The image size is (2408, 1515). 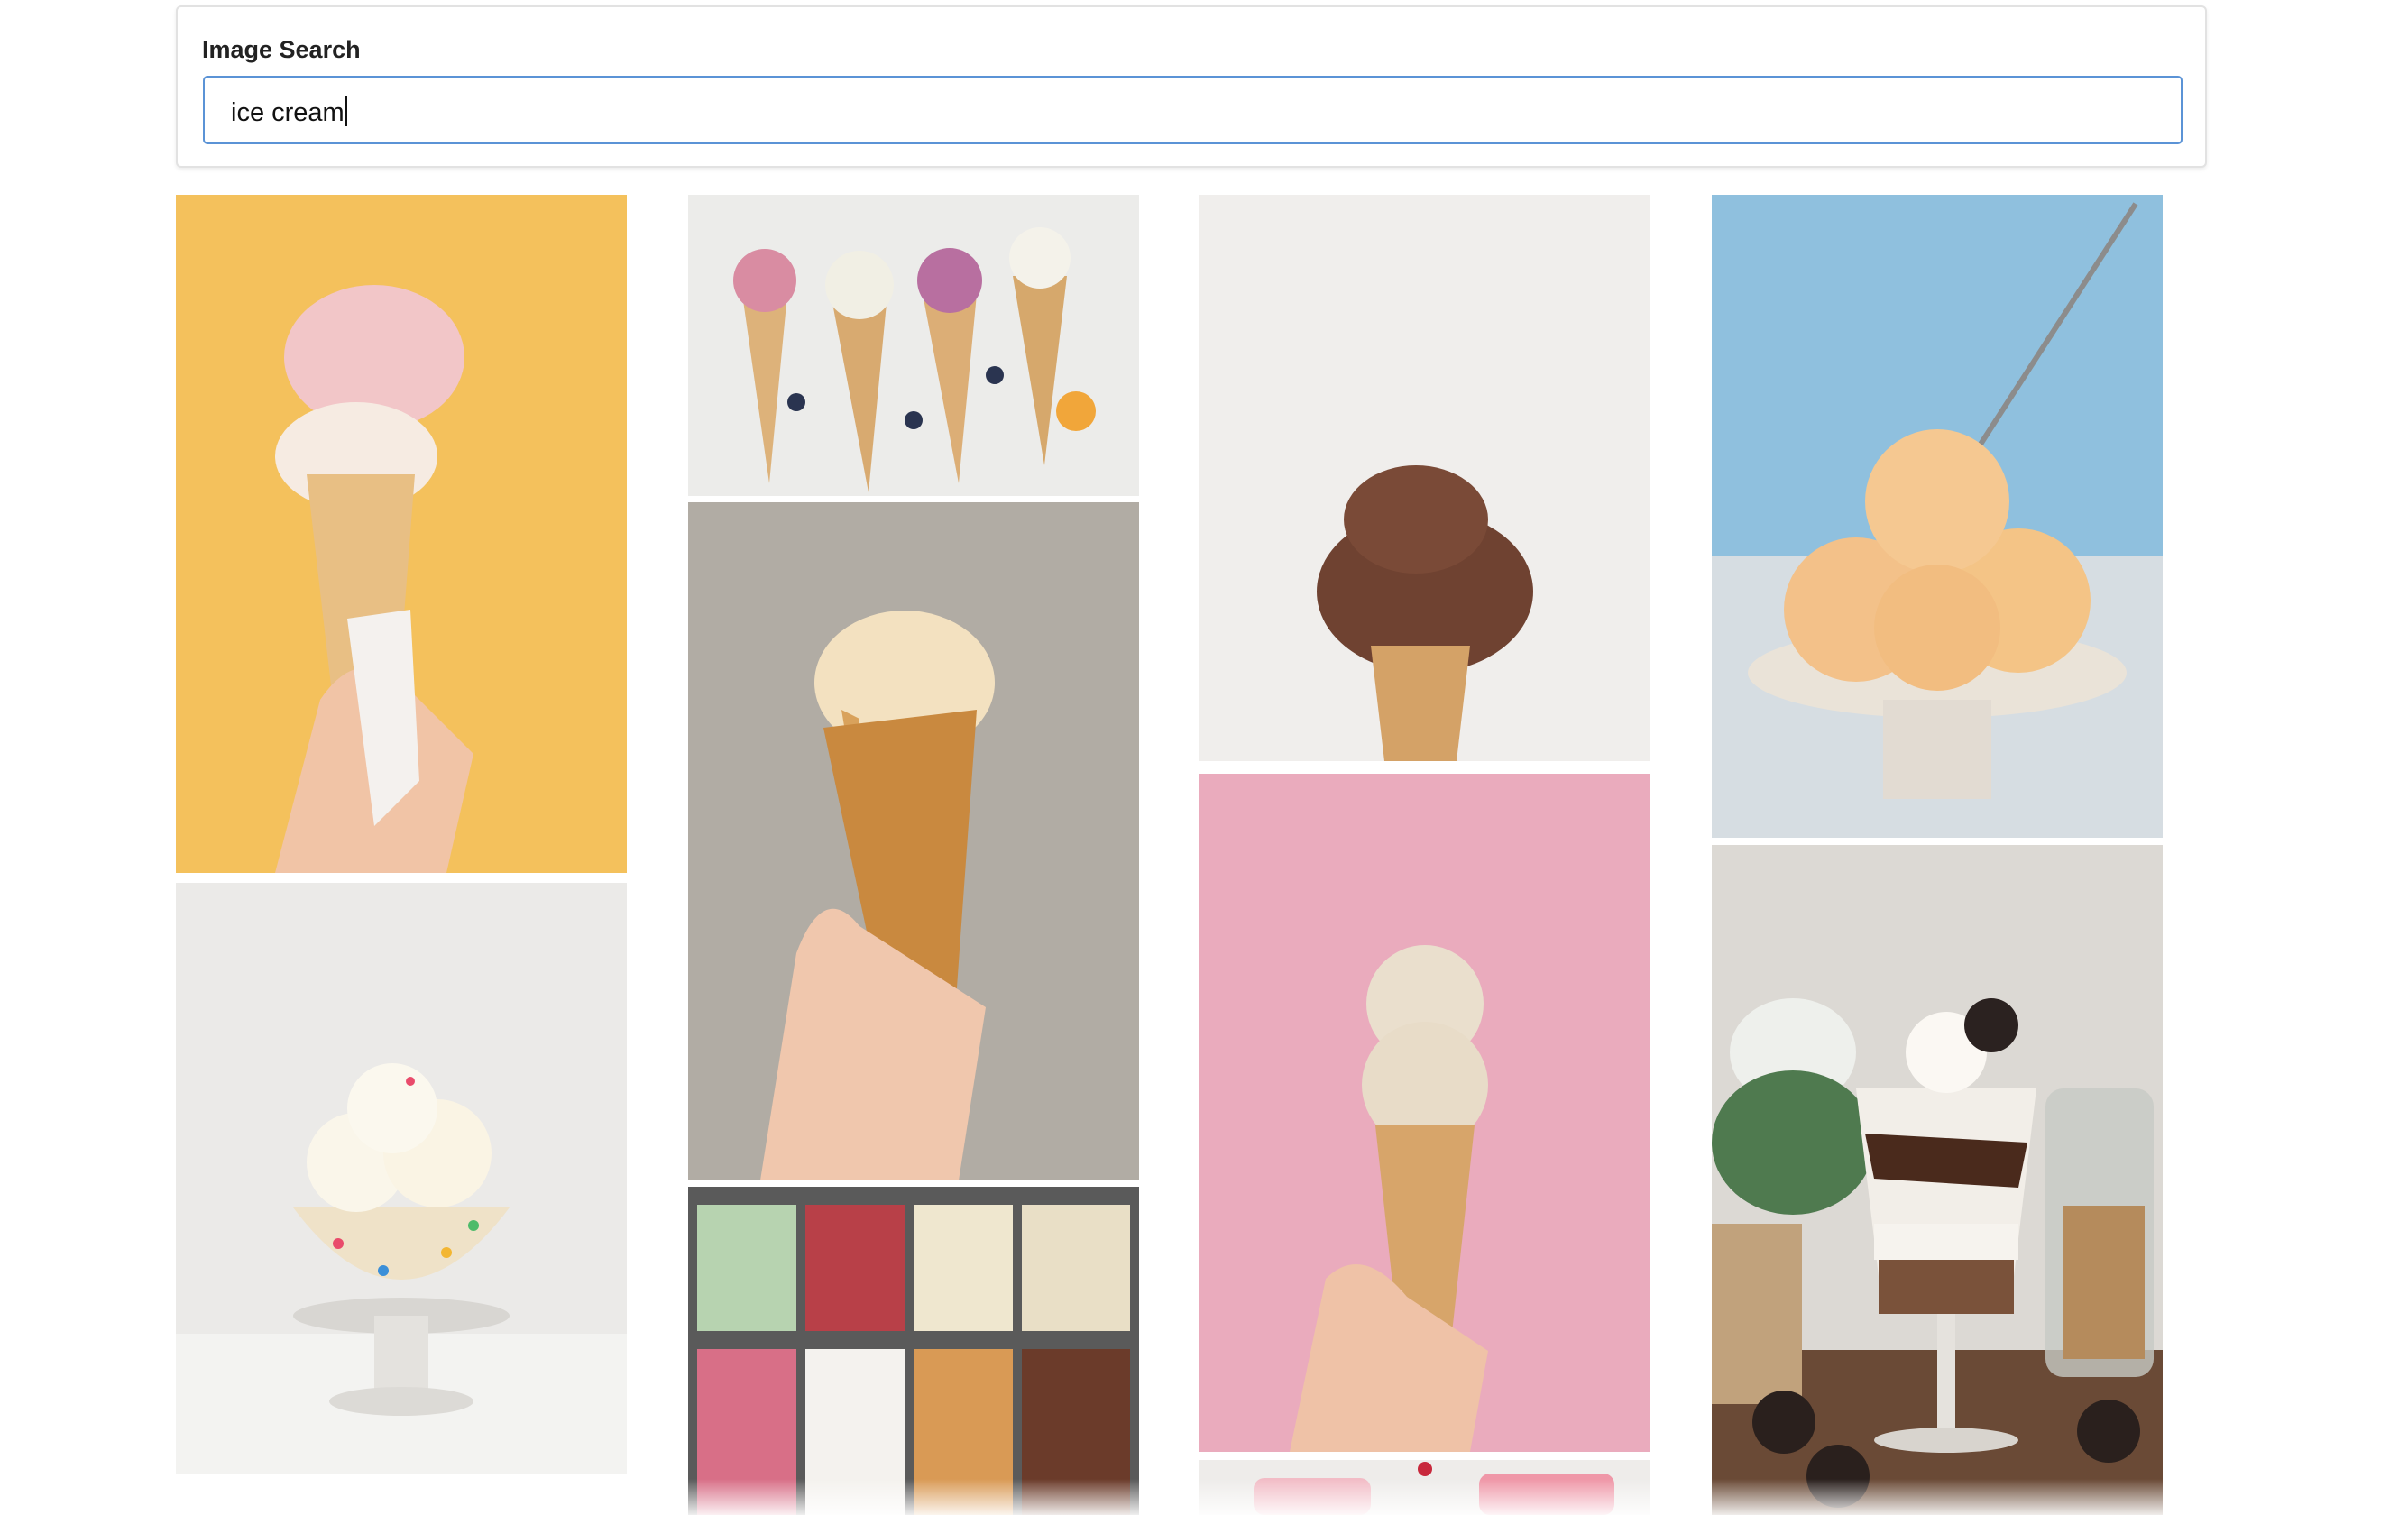 I want to click on ice-cream-cone-image, so click(x=401, y=534).